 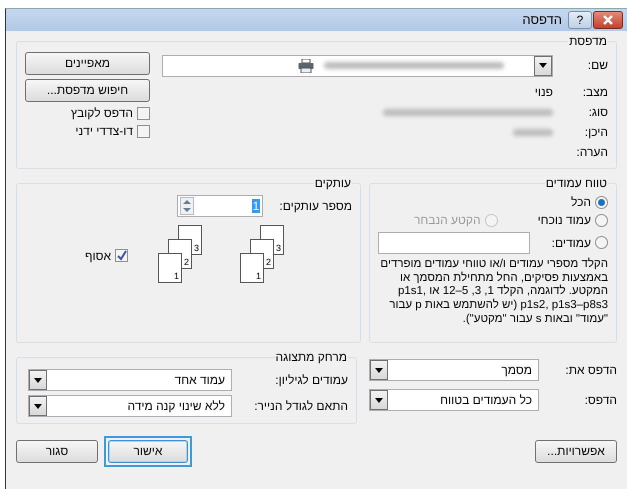 I want to click on blurred-text, so click(x=533, y=132).